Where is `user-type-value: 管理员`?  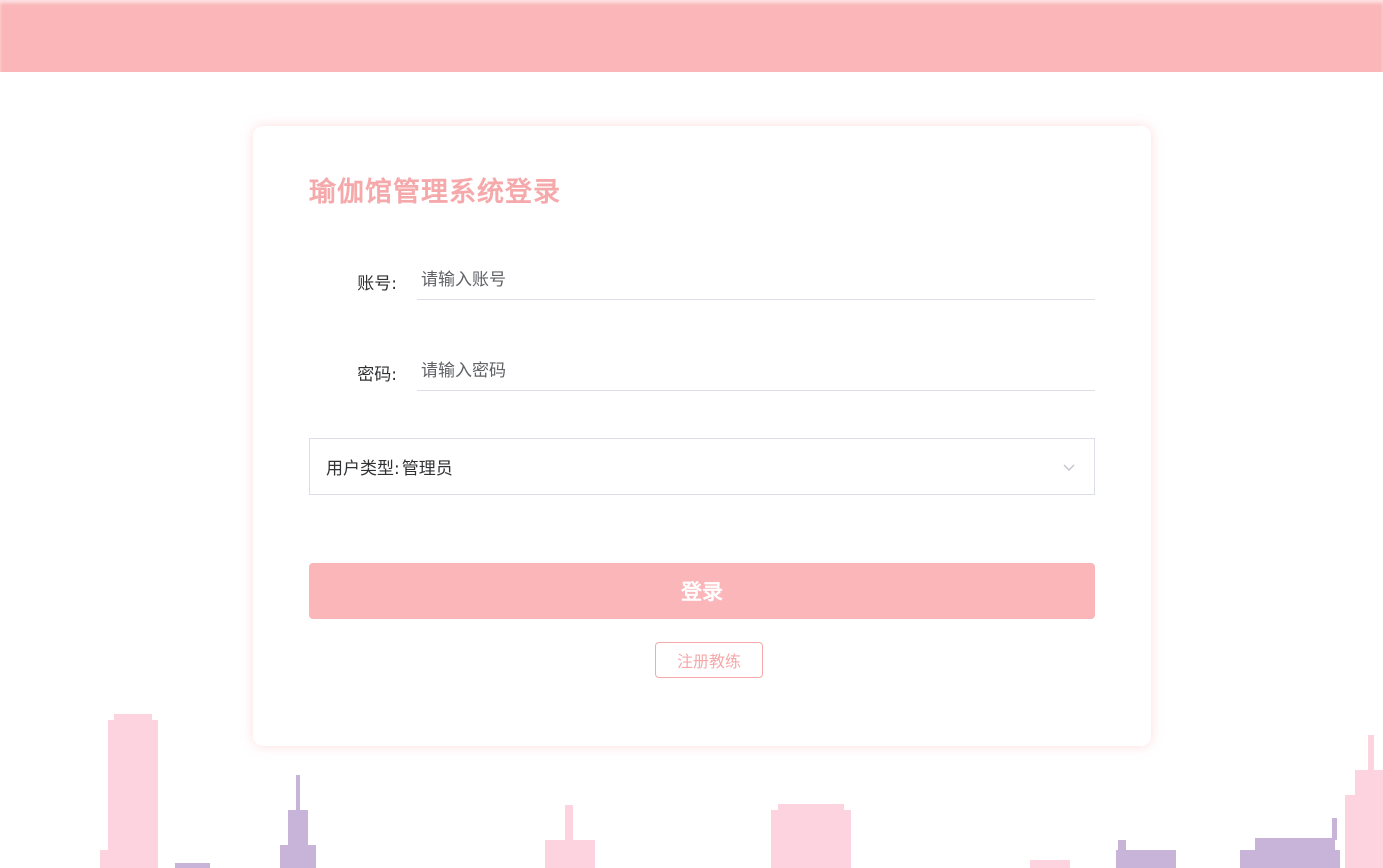
user-type-value: 管理员 is located at coordinates (427, 469).